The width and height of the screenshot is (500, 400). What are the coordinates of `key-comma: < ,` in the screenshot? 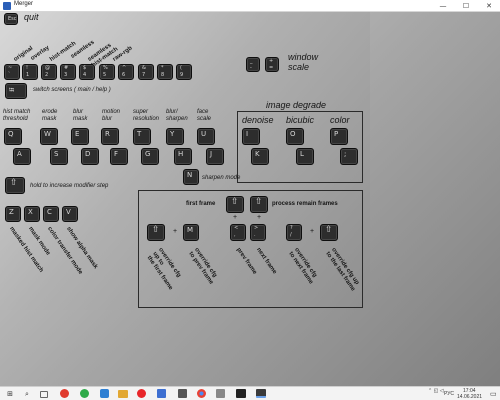 It's located at (238, 232).